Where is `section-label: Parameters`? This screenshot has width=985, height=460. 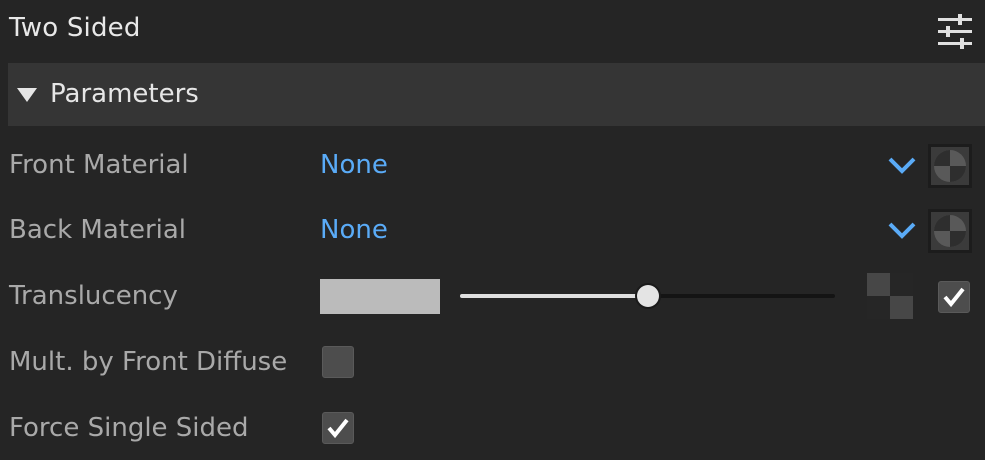 section-label: Parameters is located at coordinates (124, 94).